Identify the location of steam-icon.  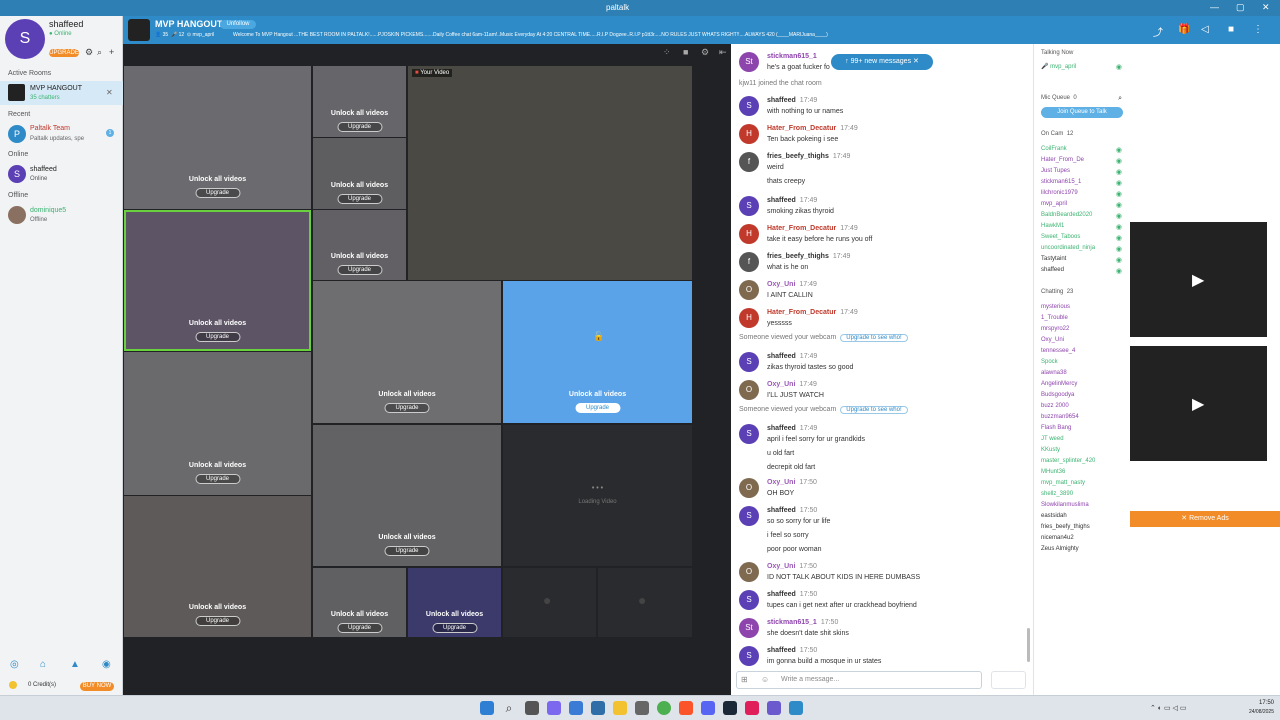
(730, 708).